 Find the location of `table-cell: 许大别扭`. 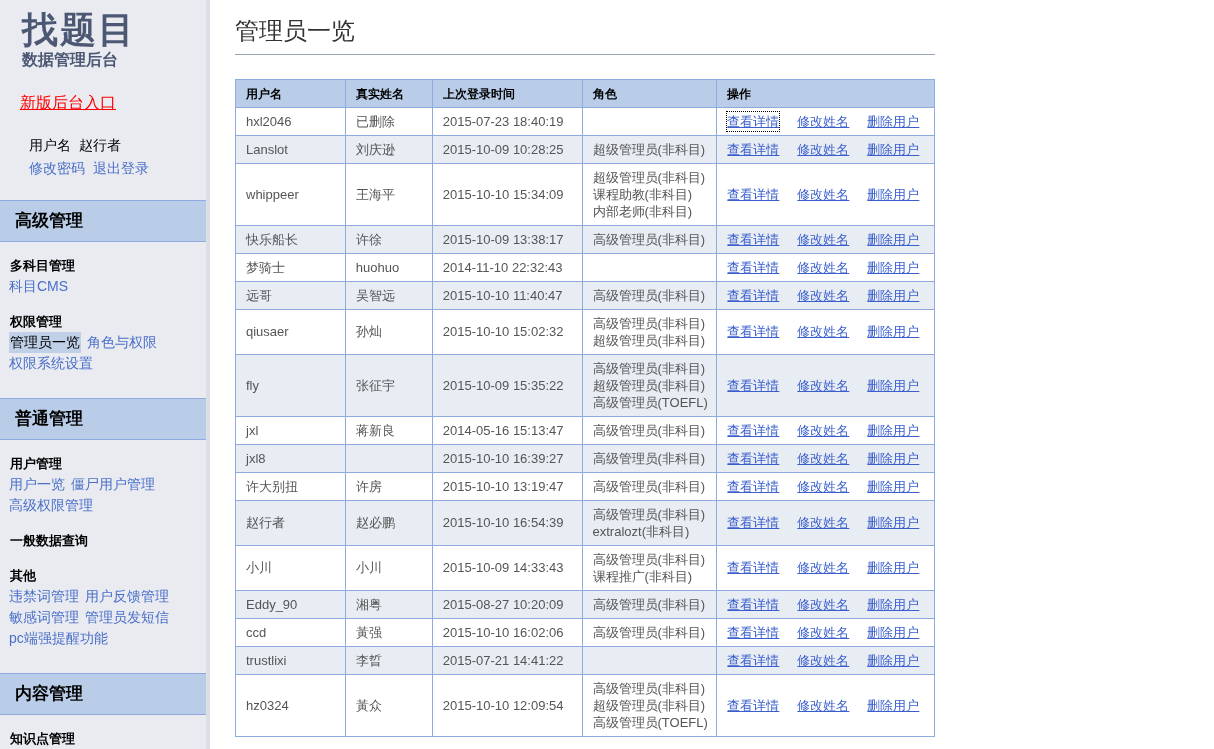

table-cell: 许大别扭 is located at coordinates (290, 486).